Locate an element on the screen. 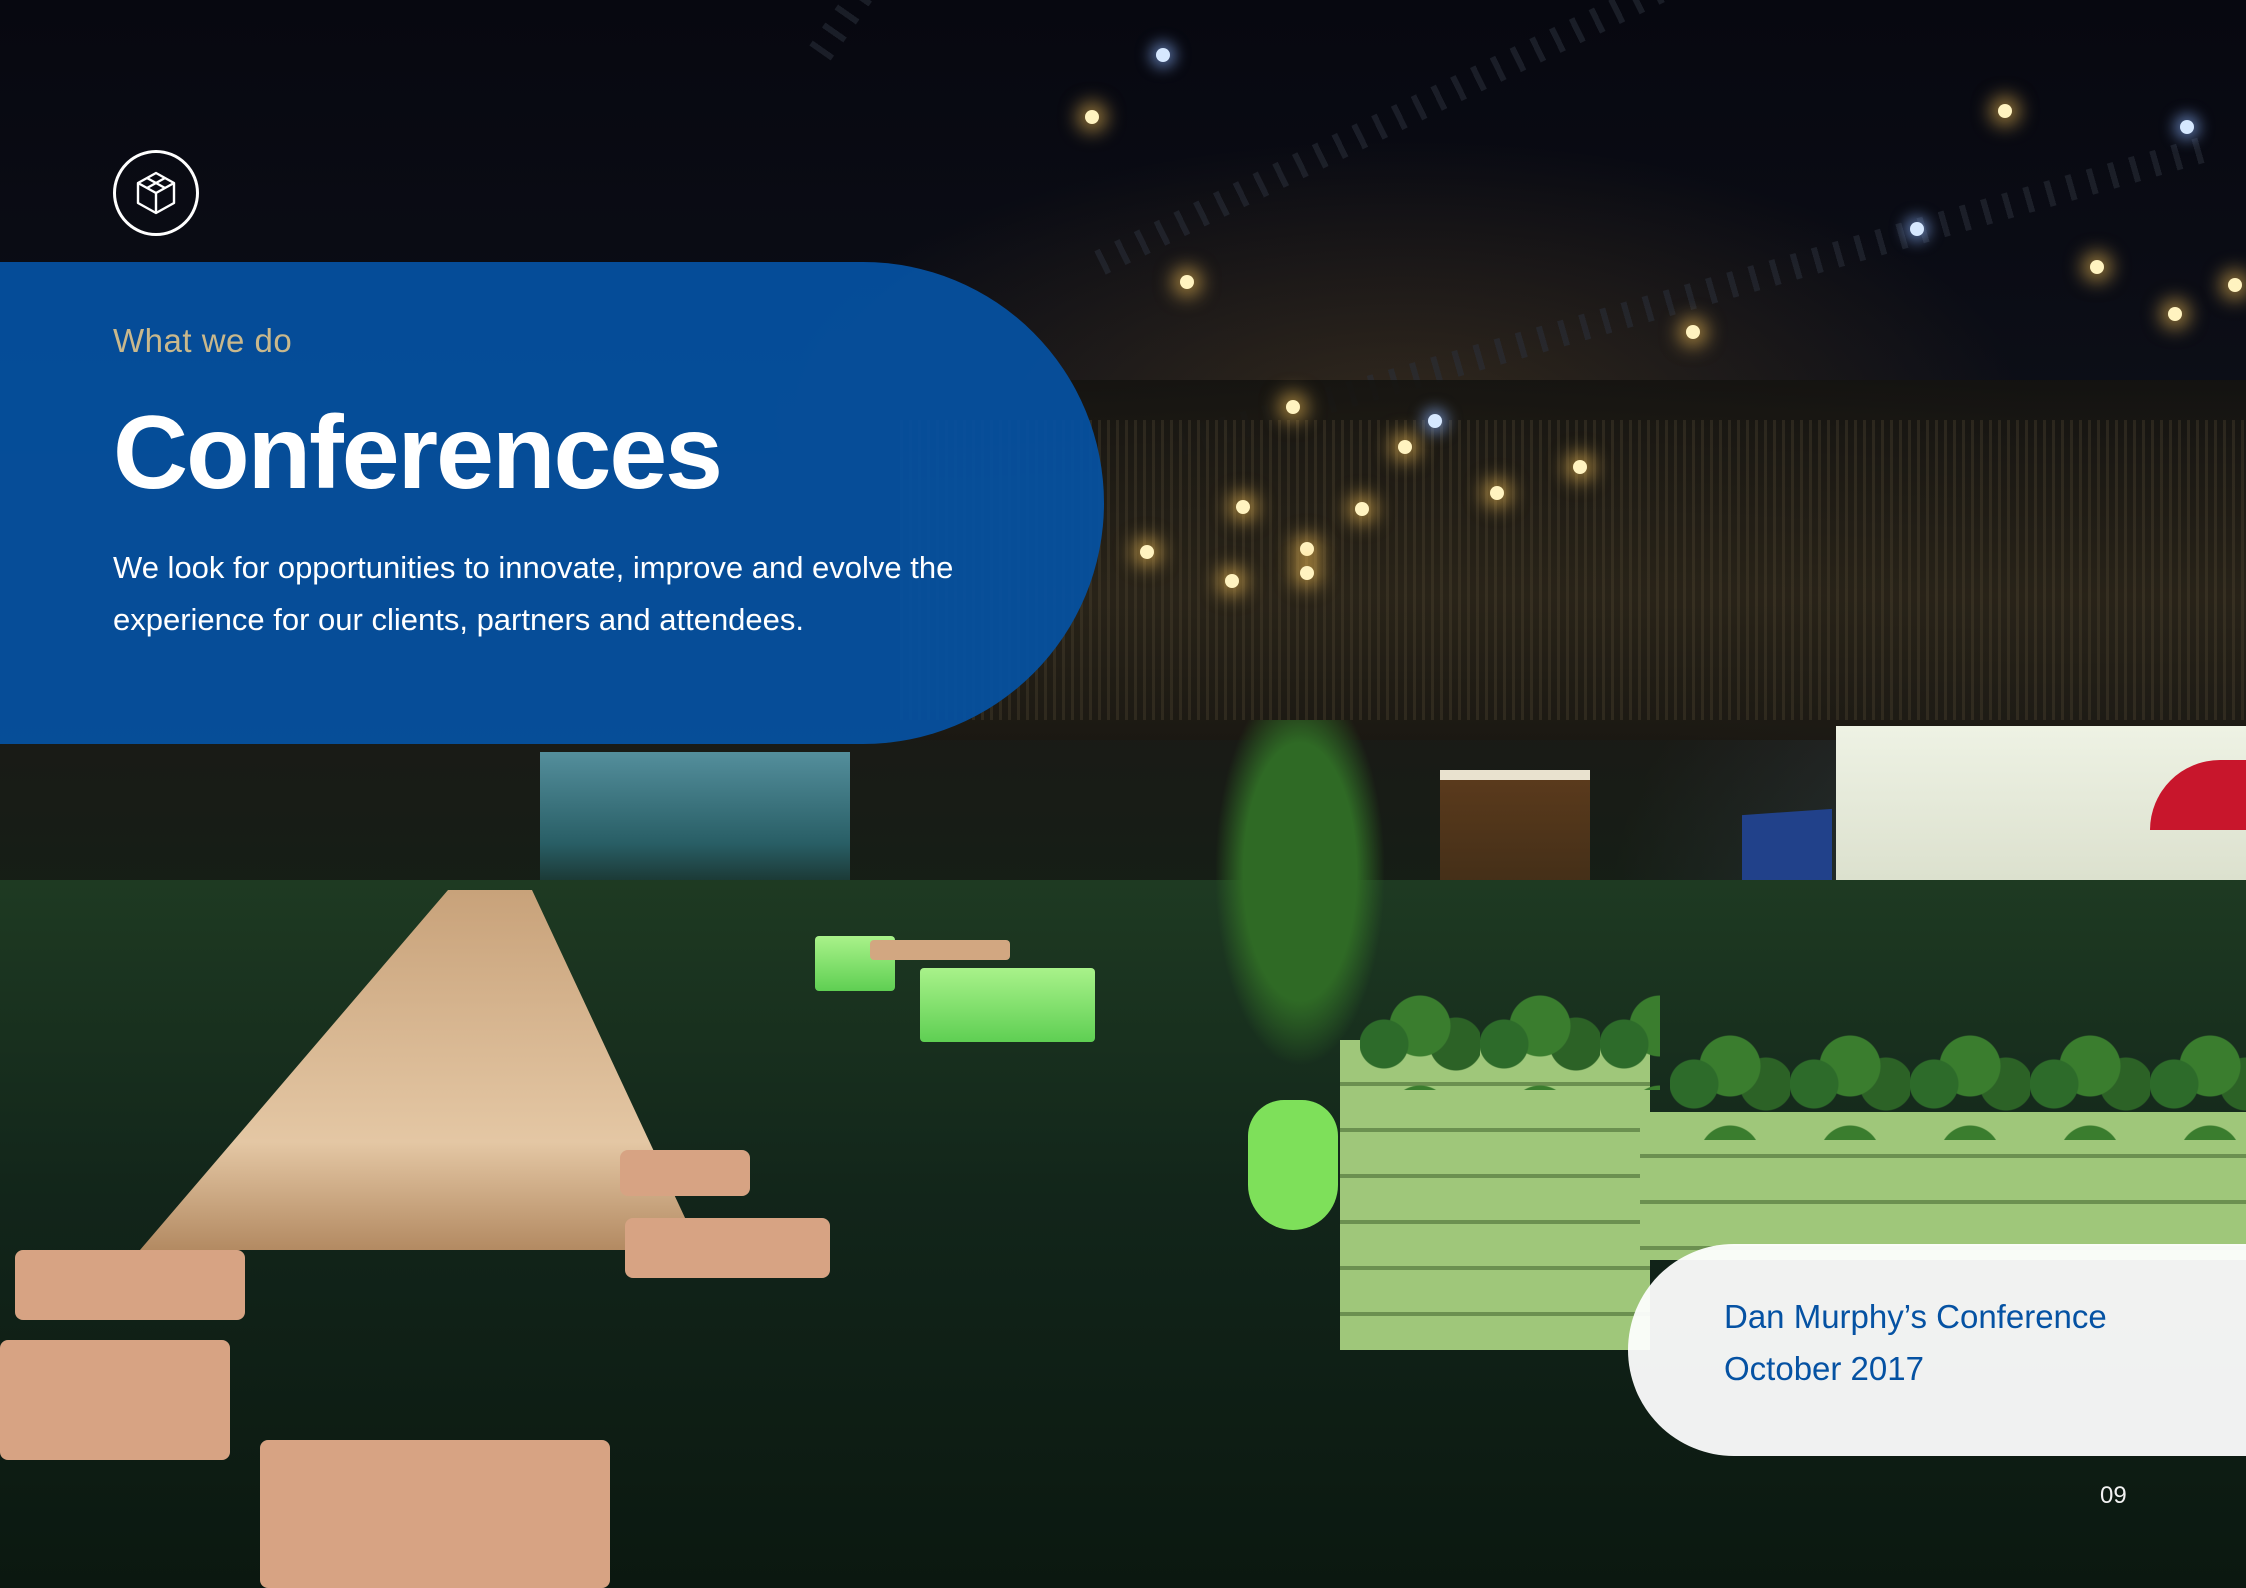 This screenshot has width=2246, height=1588. page-title: Conferences is located at coordinates (418, 453).